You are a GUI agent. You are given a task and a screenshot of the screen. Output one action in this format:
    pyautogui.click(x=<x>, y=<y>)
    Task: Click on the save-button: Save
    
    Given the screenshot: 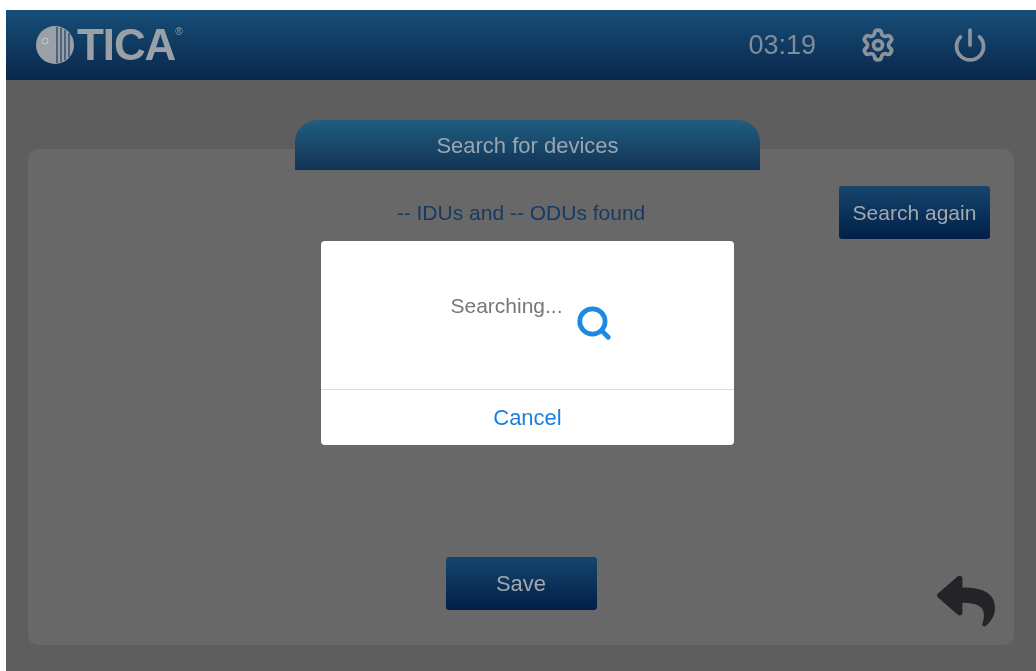 What is the action you would take?
    pyautogui.click(x=521, y=583)
    